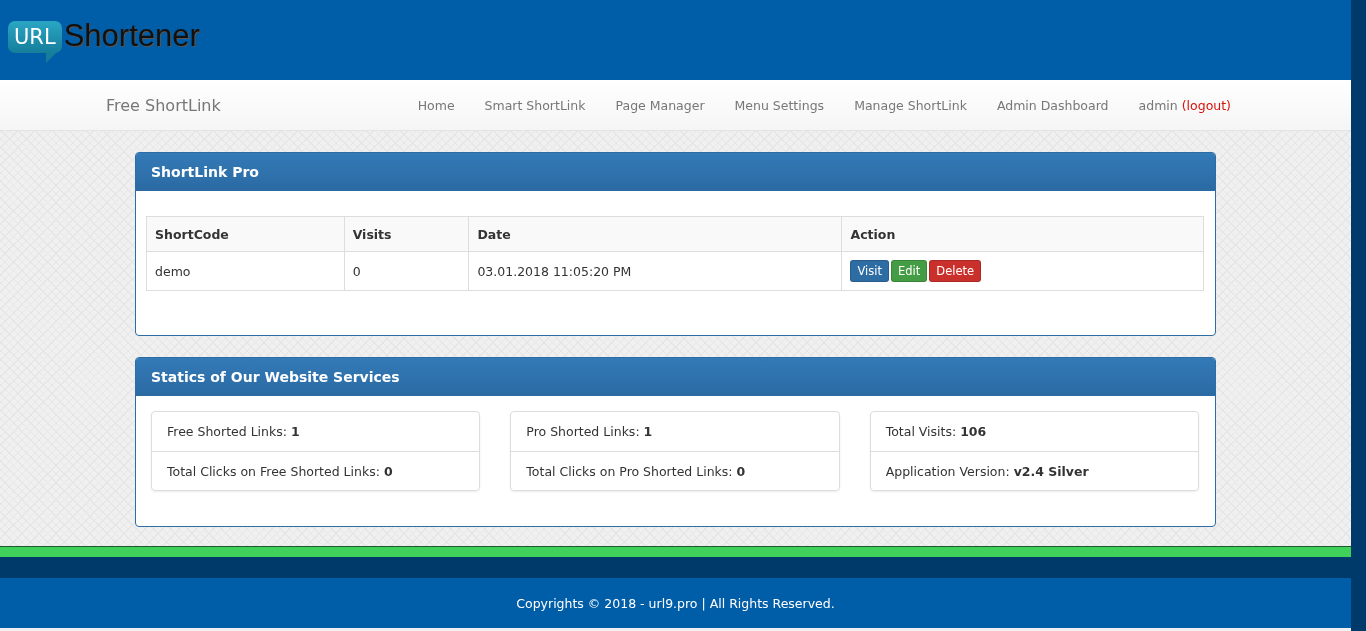  I want to click on panel-title: ShortLink Pro, so click(675, 172).